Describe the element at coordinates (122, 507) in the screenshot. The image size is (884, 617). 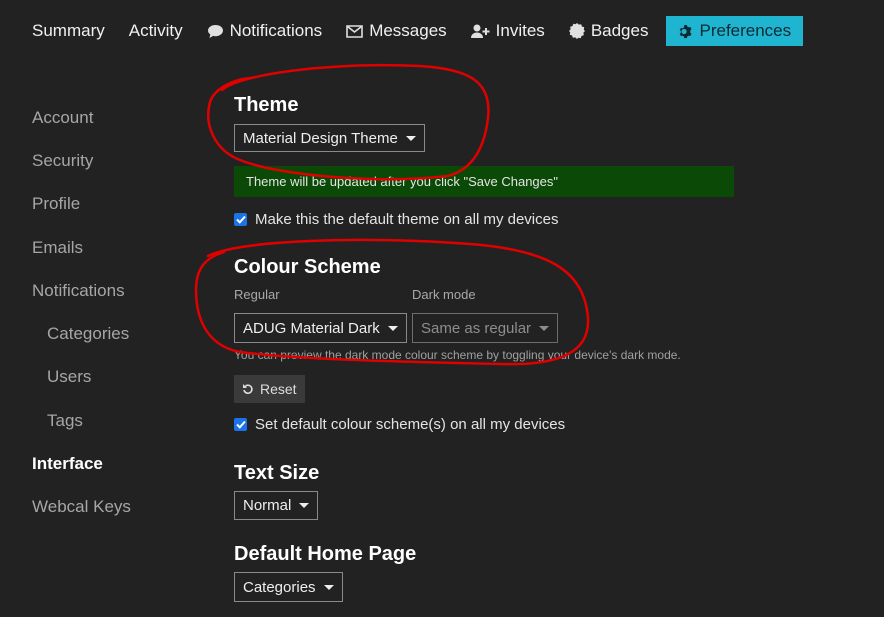
I see `sidebar-item-webcal-keys: Webcal Keys` at that location.